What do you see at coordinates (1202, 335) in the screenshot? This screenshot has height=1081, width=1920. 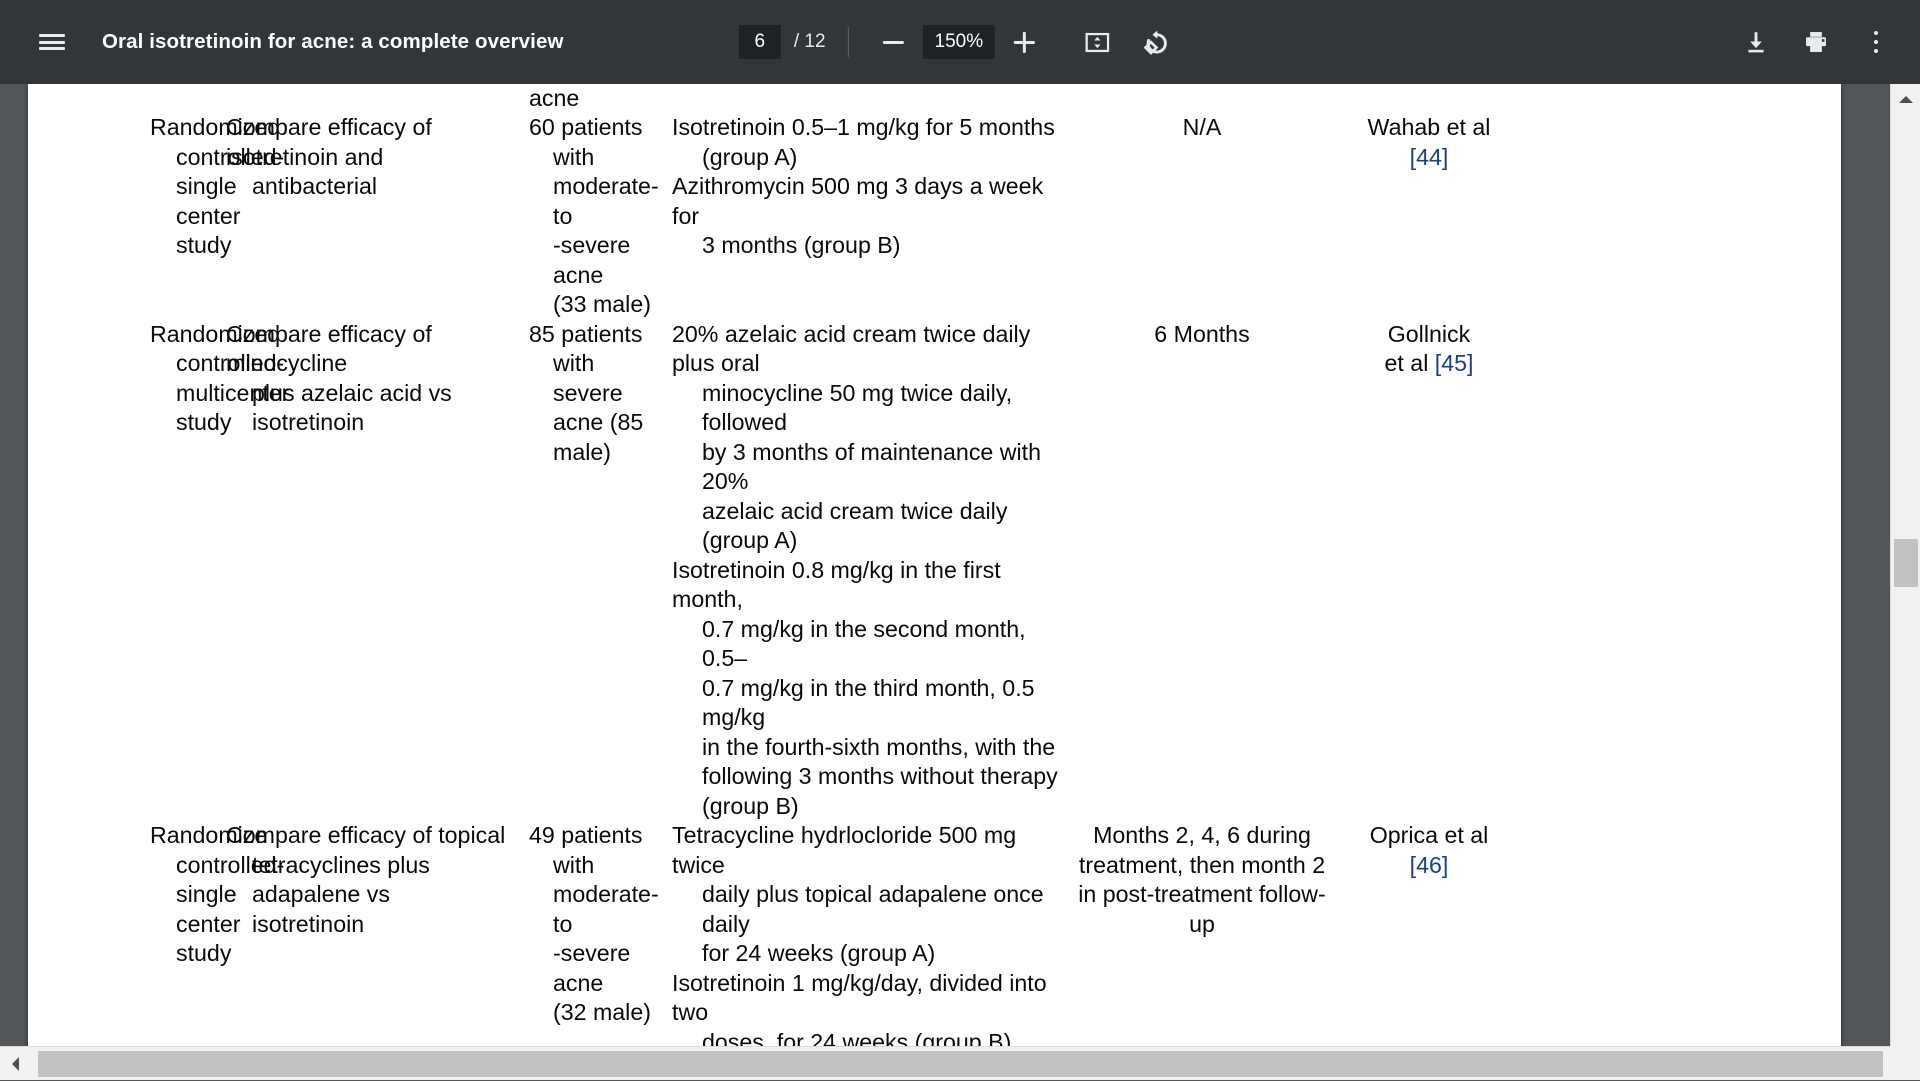 I see `table-cell-line: 6 Months` at bounding box center [1202, 335].